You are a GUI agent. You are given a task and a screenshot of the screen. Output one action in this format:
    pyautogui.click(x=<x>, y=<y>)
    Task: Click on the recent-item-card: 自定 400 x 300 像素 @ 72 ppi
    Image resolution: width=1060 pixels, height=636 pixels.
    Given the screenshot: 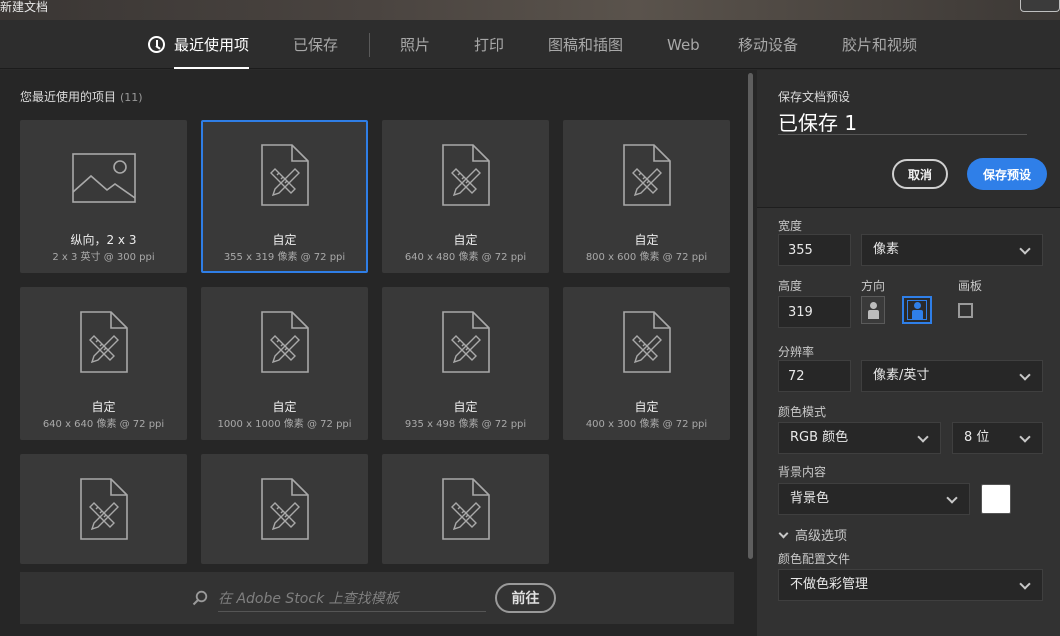 What is the action you would take?
    pyautogui.click(x=646, y=363)
    